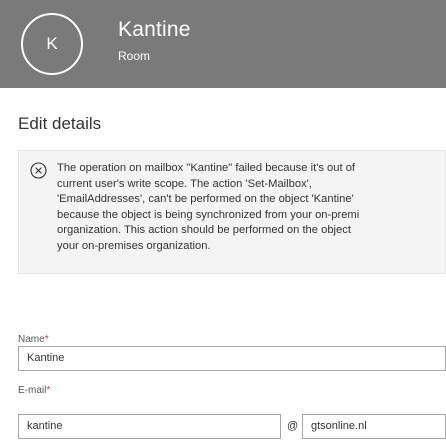 Image resolution: width=446 pixels, height=446 pixels. Describe the element at coordinates (374, 426) in the screenshot. I see `email-domain-select: gtsonline.nl` at that location.